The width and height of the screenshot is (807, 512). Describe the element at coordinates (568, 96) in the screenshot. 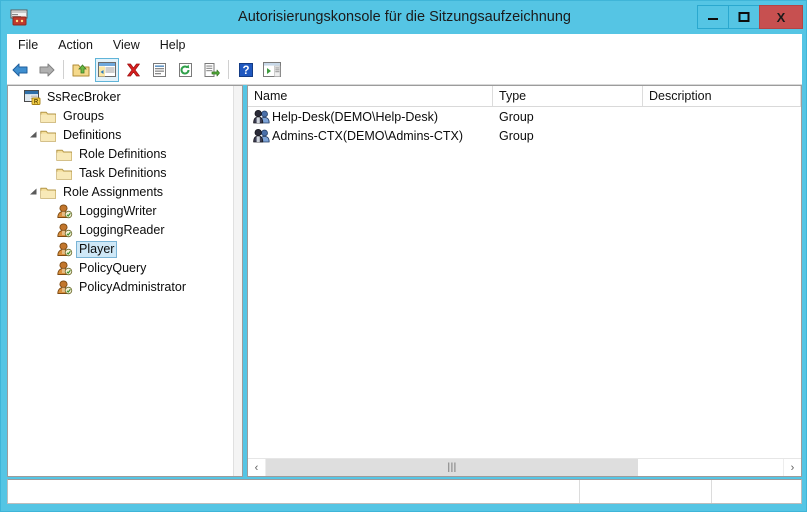

I see `column-header-type: Type` at that location.